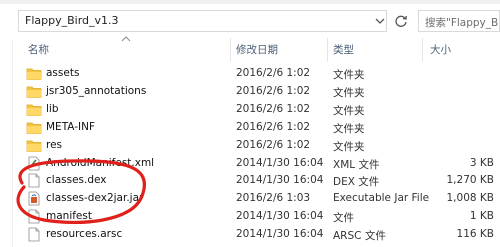 The width and height of the screenshot is (500, 247). I want to click on file-size: 1 KB, so click(481, 216).